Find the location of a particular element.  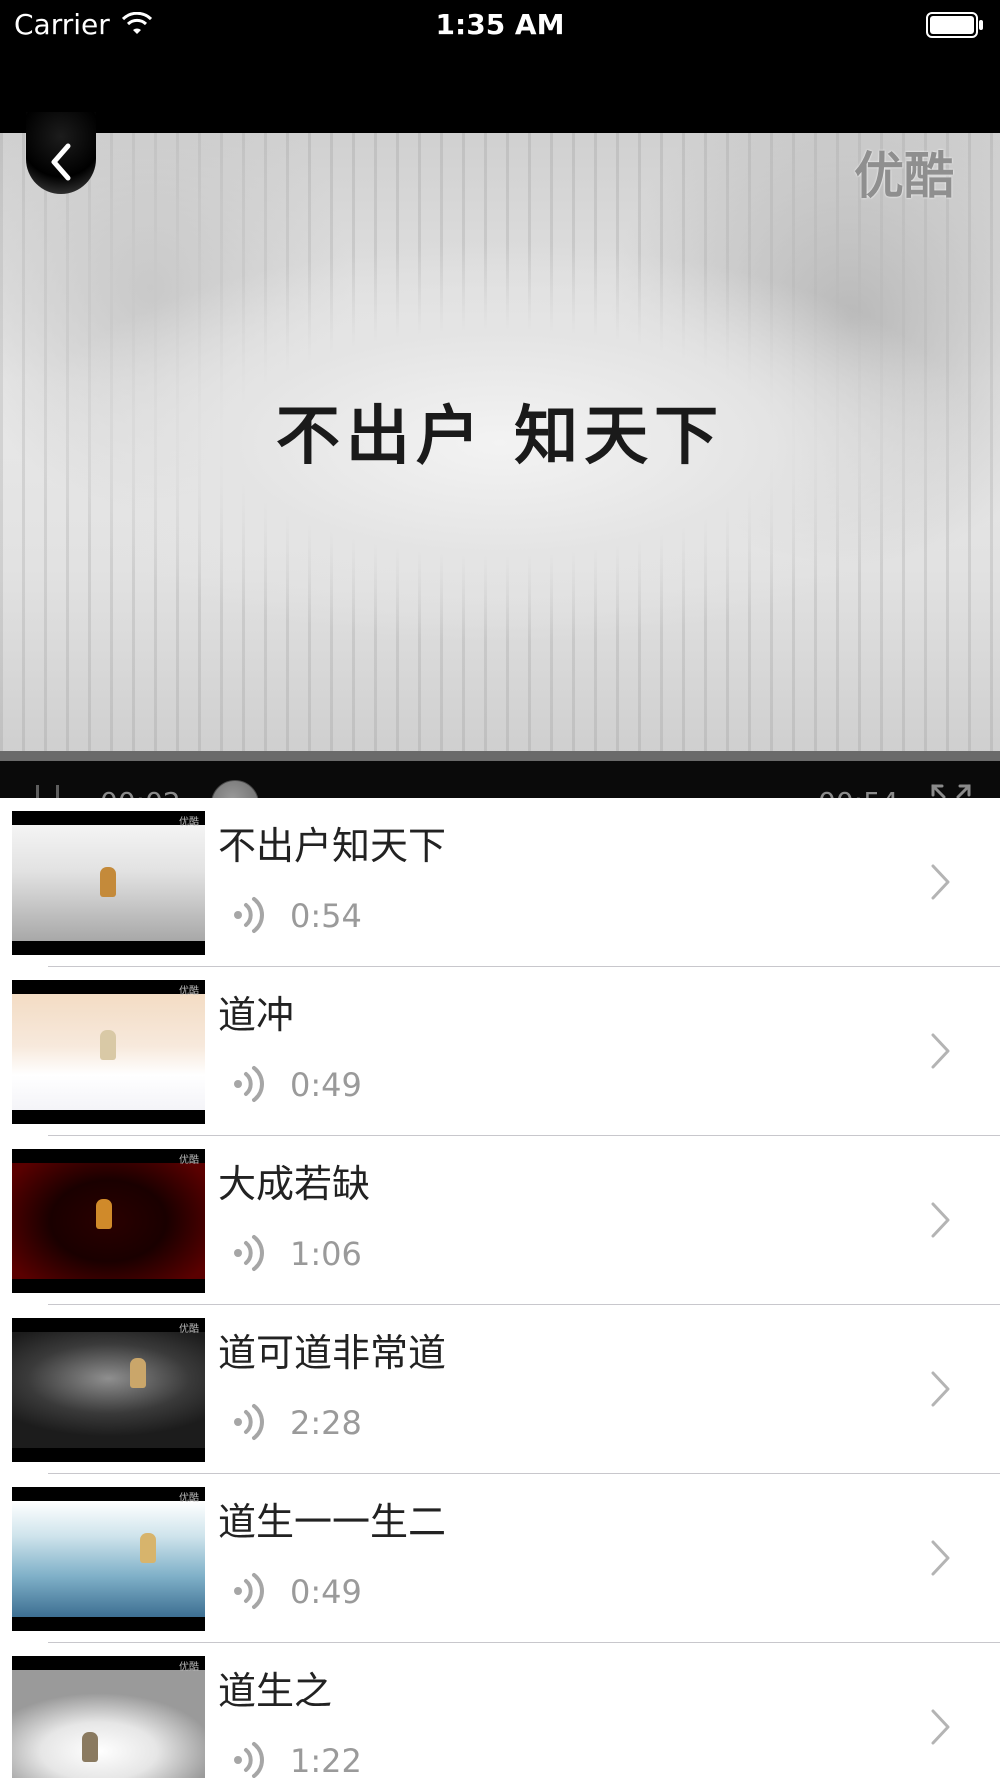

episode-duration: 0:54 is located at coordinates (326, 916).